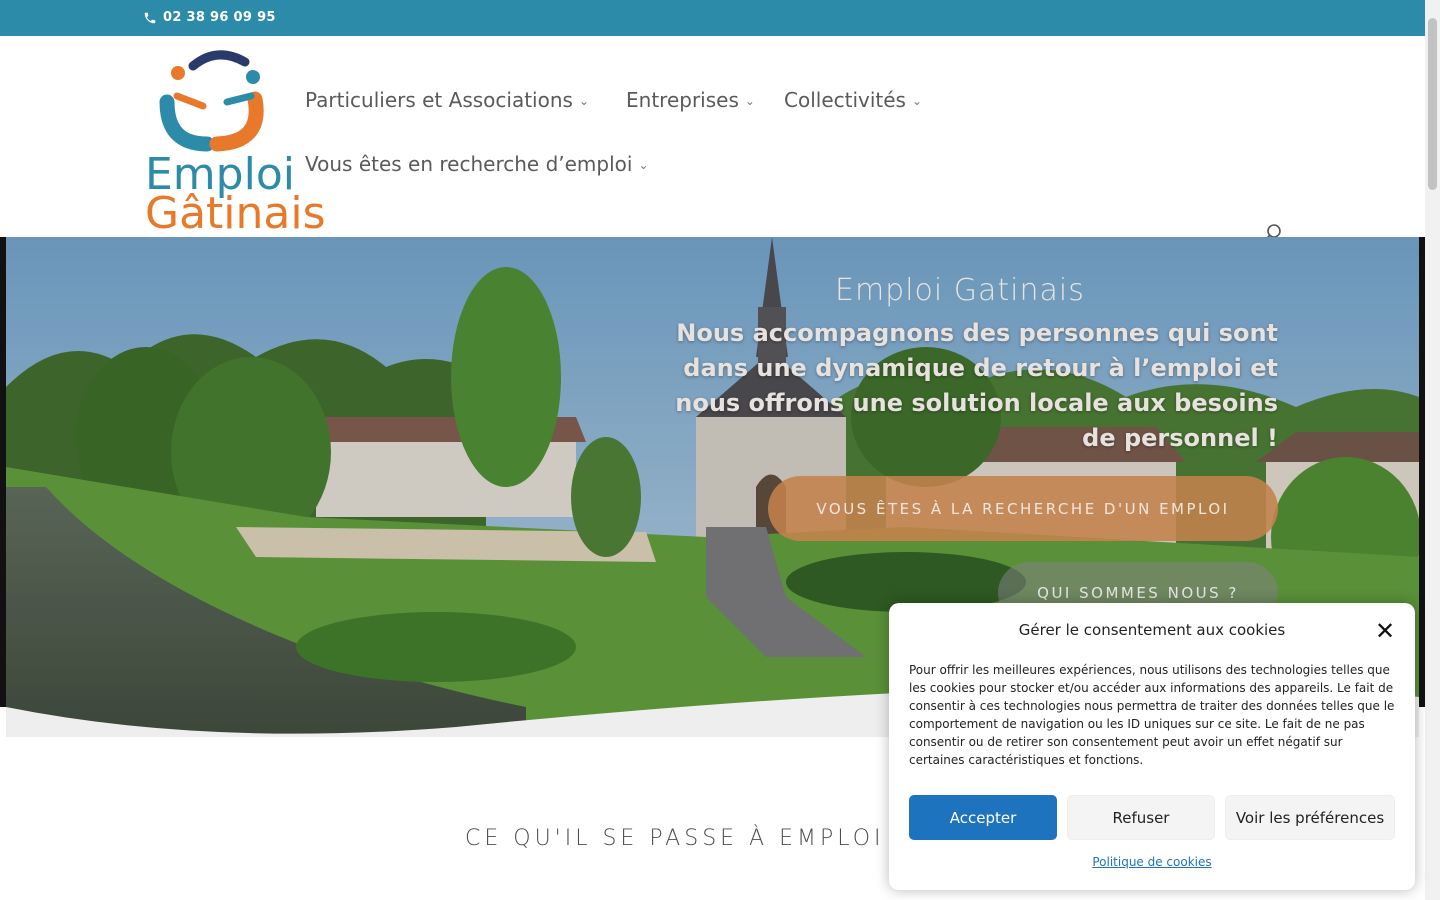  I want to click on section-title: CE QU'IL SE PASSE À EMPLOI GAT, so click(708, 838).